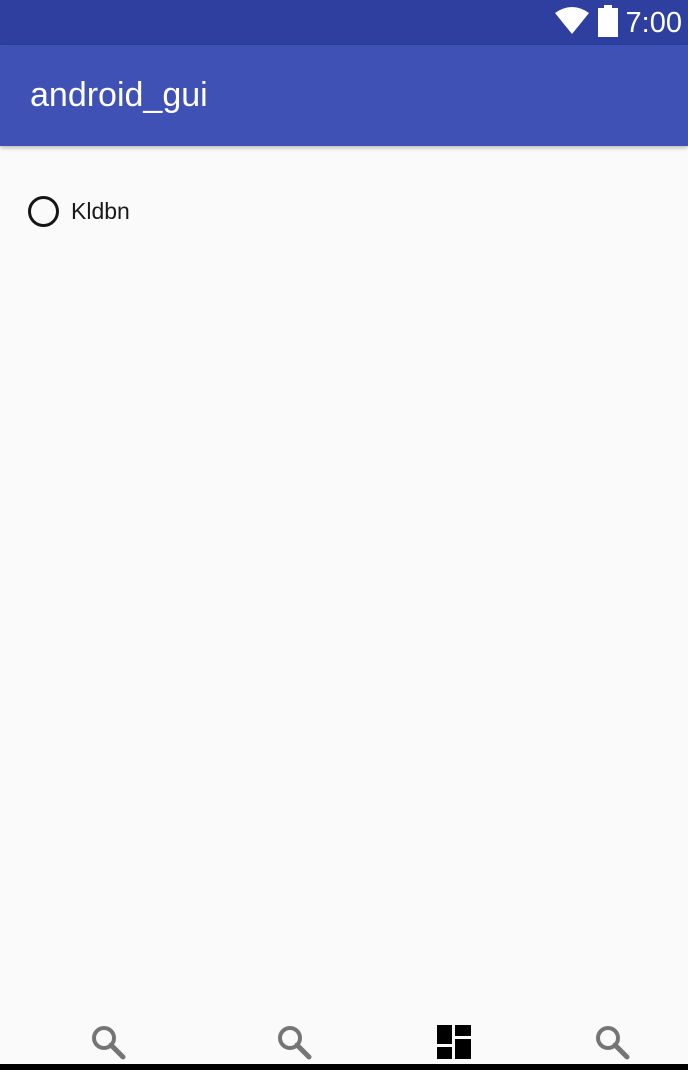  What do you see at coordinates (344, 1040) in the screenshot?
I see `bottom-navigation` at bounding box center [344, 1040].